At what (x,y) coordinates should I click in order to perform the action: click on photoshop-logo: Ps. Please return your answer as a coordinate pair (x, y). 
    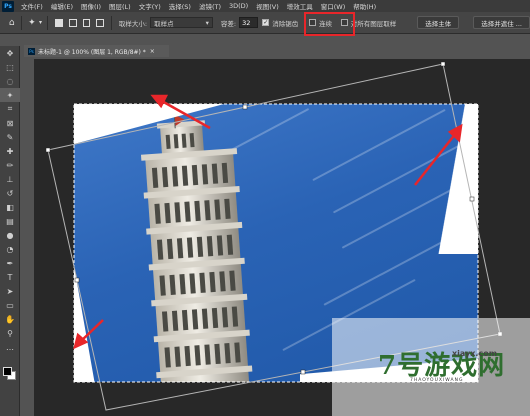
    Looking at the image, I should click on (8, 6).